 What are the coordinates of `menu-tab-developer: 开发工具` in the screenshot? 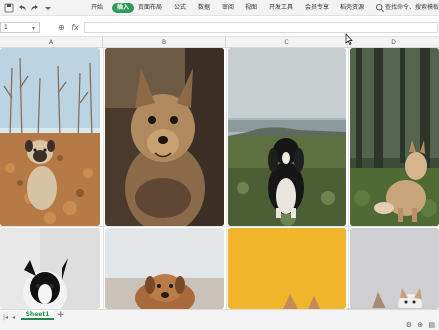 It's located at (281, 8).